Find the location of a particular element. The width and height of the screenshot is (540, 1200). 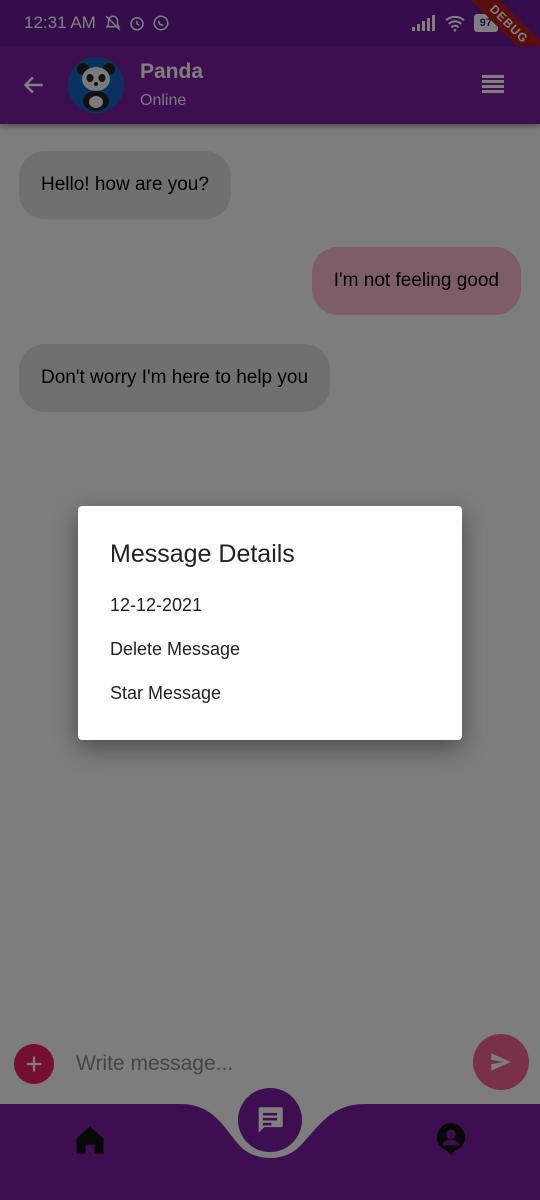

dialog-title: Message Details is located at coordinates (202, 554).